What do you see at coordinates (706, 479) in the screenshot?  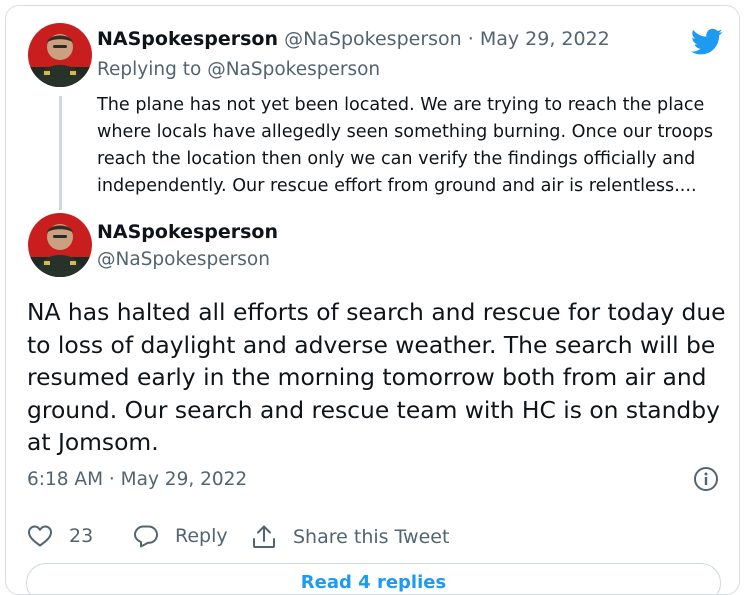 I see `info-icon` at bounding box center [706, 479].